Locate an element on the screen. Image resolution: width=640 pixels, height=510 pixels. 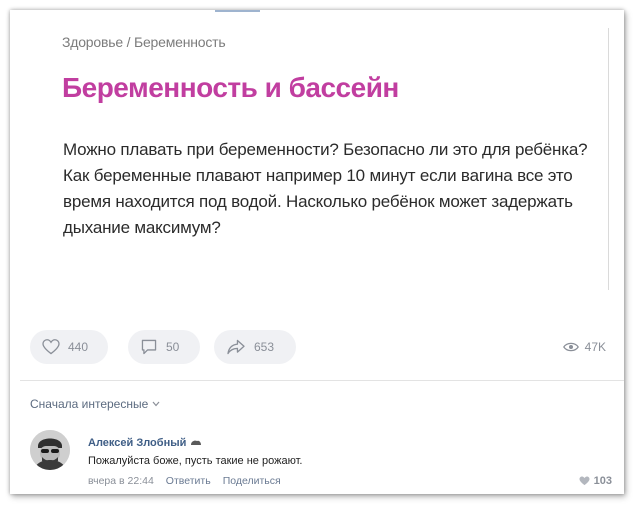
views-counter: 47K is located at coordinates (584, 347).